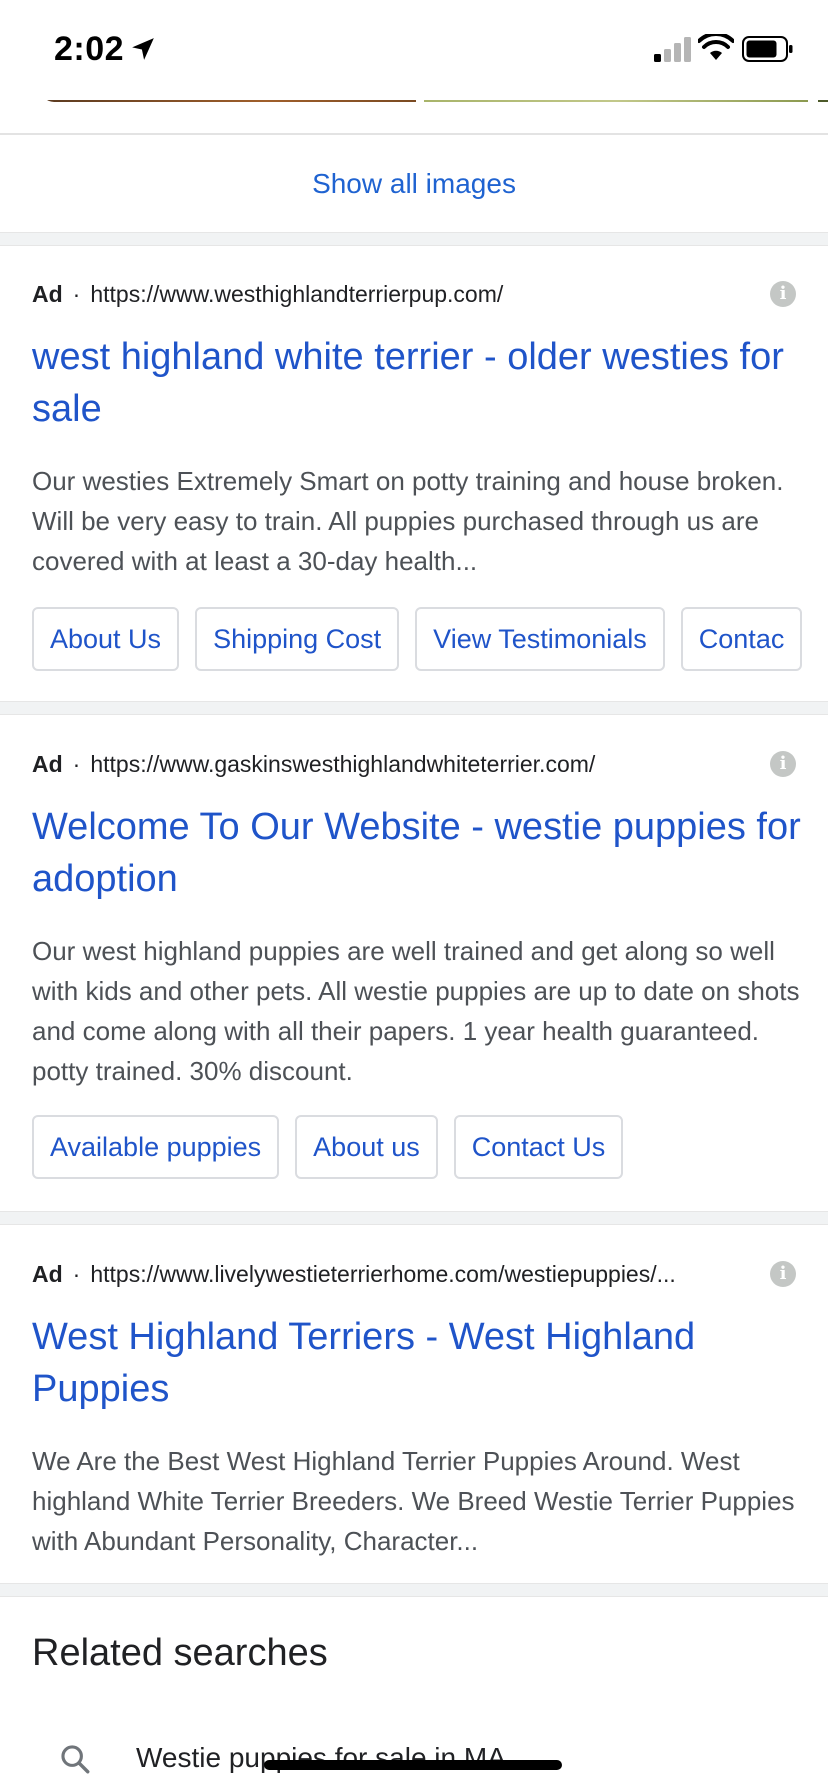 The width and height of the screenshot is (828, 1792). What do you see at coordinates (716, 47) in the screenshot?
I see `wifi-icon` at bounding box center [716, 47].